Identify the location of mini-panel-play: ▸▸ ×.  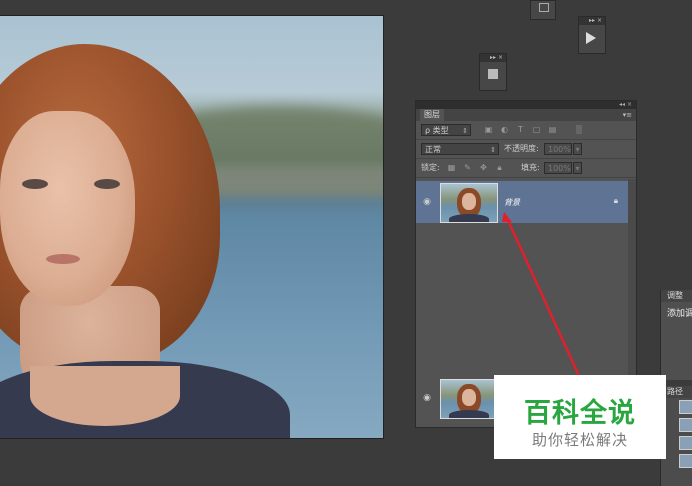
(592, 35).